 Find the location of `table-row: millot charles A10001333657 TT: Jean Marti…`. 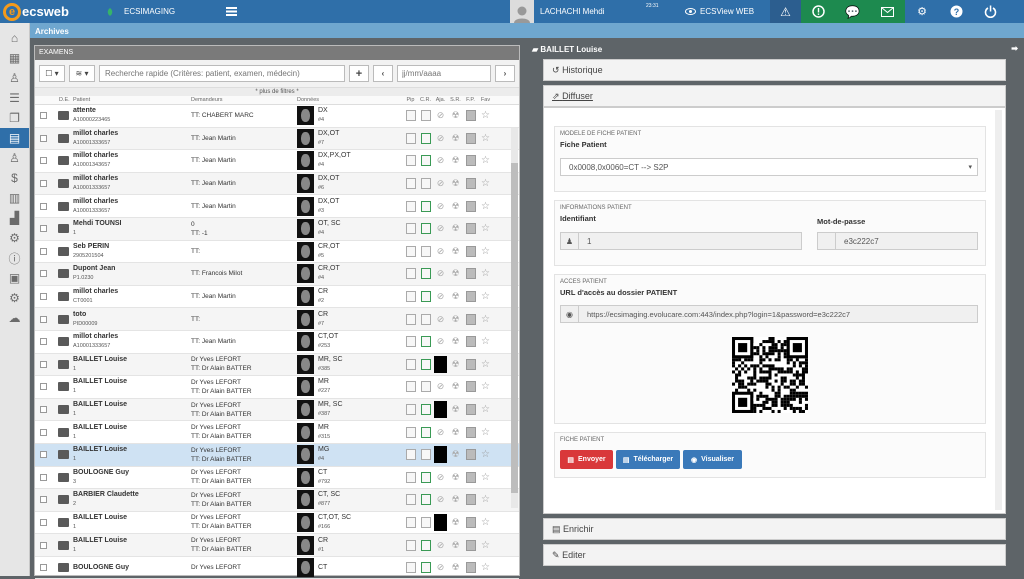

table-row: millot charles A10001333657 TT: Jean Marti… is located at coordinates (277, 342).